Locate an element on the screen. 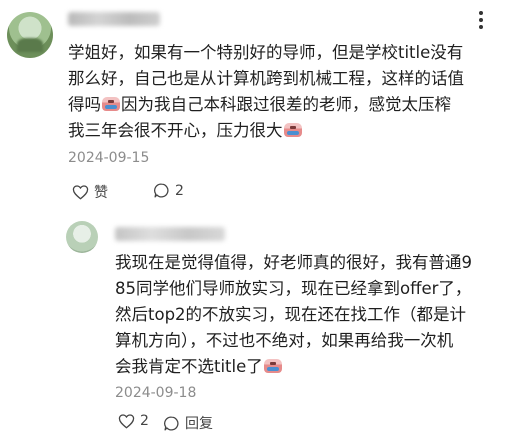  reply-date: 2024-09-18 is located at coordinates (156, 393).